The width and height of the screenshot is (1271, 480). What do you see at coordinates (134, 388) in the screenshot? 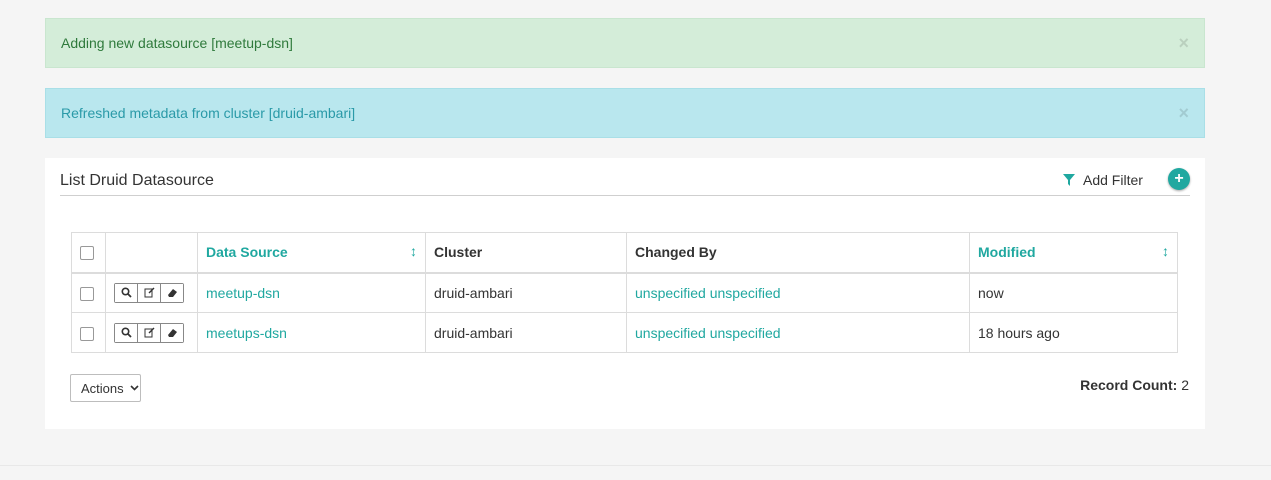
I see `chevron-down-icon` at bounding box center [134, 388].